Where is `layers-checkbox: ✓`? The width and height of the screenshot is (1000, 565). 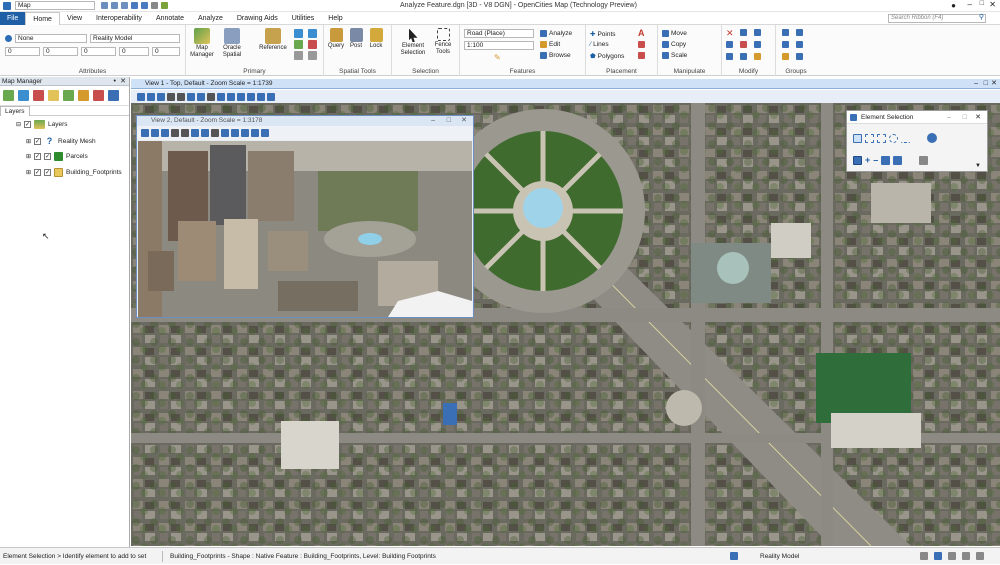
layers-checkbox: ✓ is located at coordinates (28, 124).